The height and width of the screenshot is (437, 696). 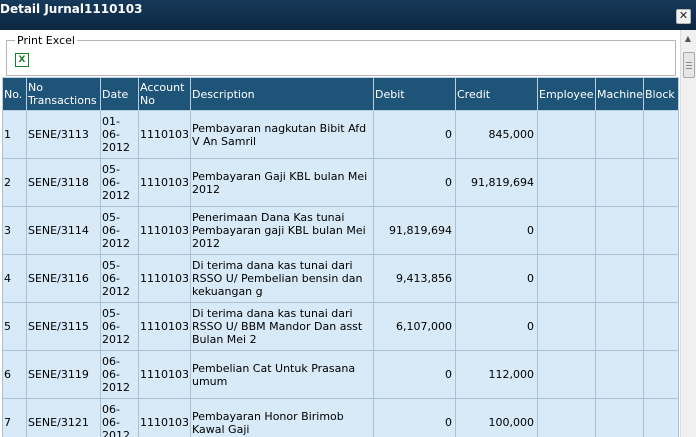 What do you see at coordinates (566, 94) in the screenshot?
I see `column-header-employee: Employee` at bounding box center [566, 94].